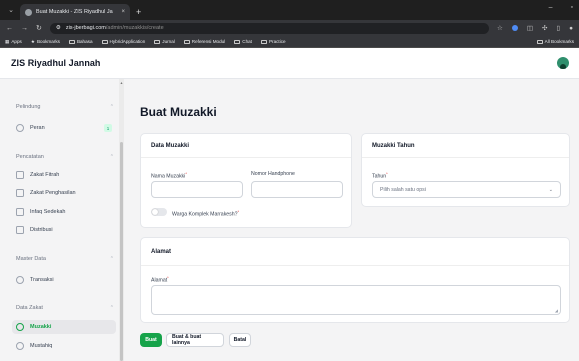  I want to click on extensions-icon: ✣, so click(544, 28).